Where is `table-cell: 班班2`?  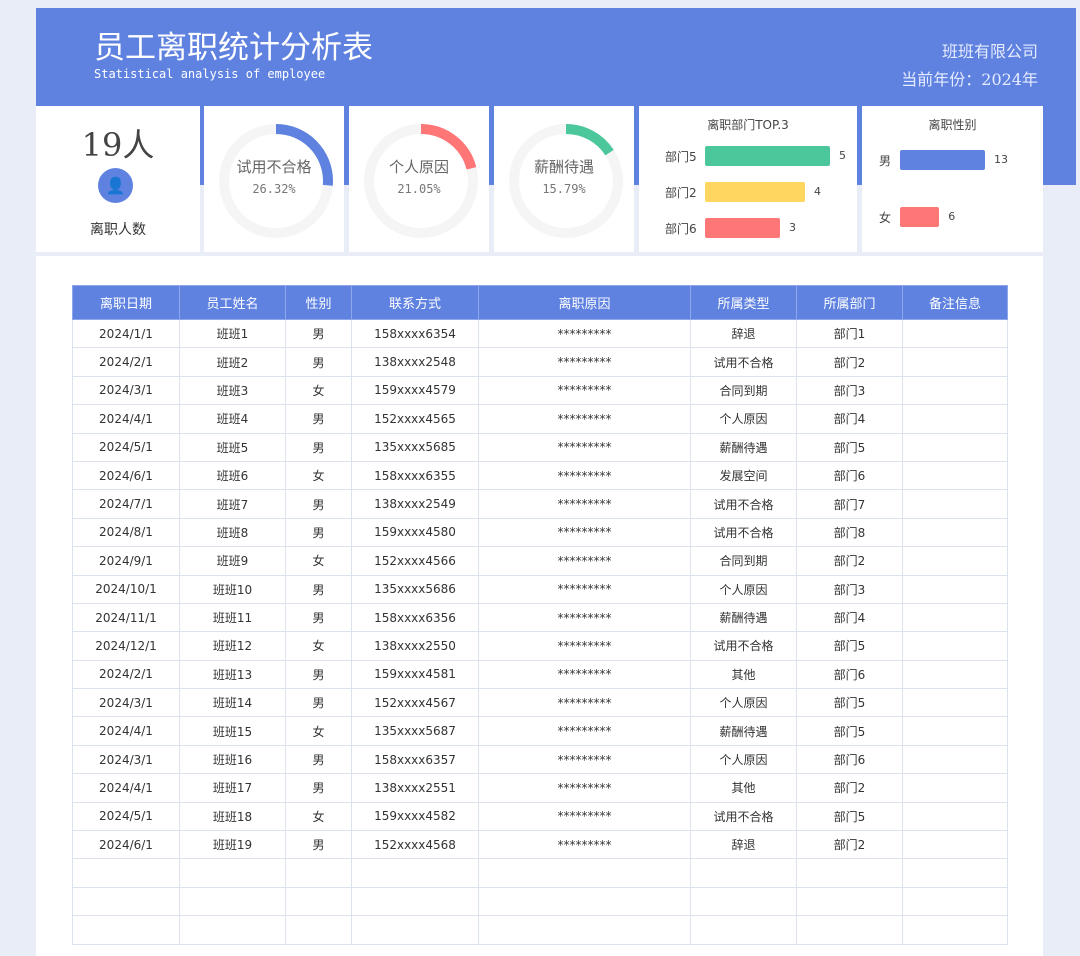
table-cell: 班班2 is located at coordinates (232, 362).